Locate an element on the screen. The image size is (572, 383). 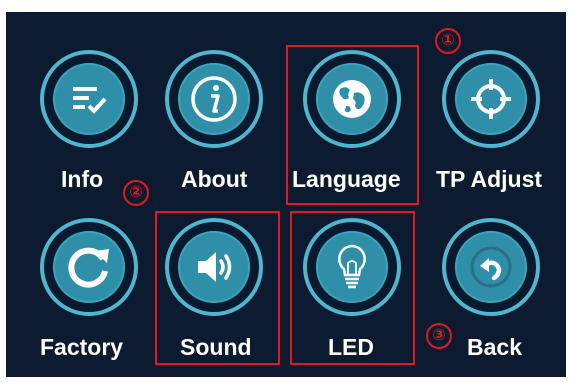
crosshair-icon is located at coordinates (491, 99).